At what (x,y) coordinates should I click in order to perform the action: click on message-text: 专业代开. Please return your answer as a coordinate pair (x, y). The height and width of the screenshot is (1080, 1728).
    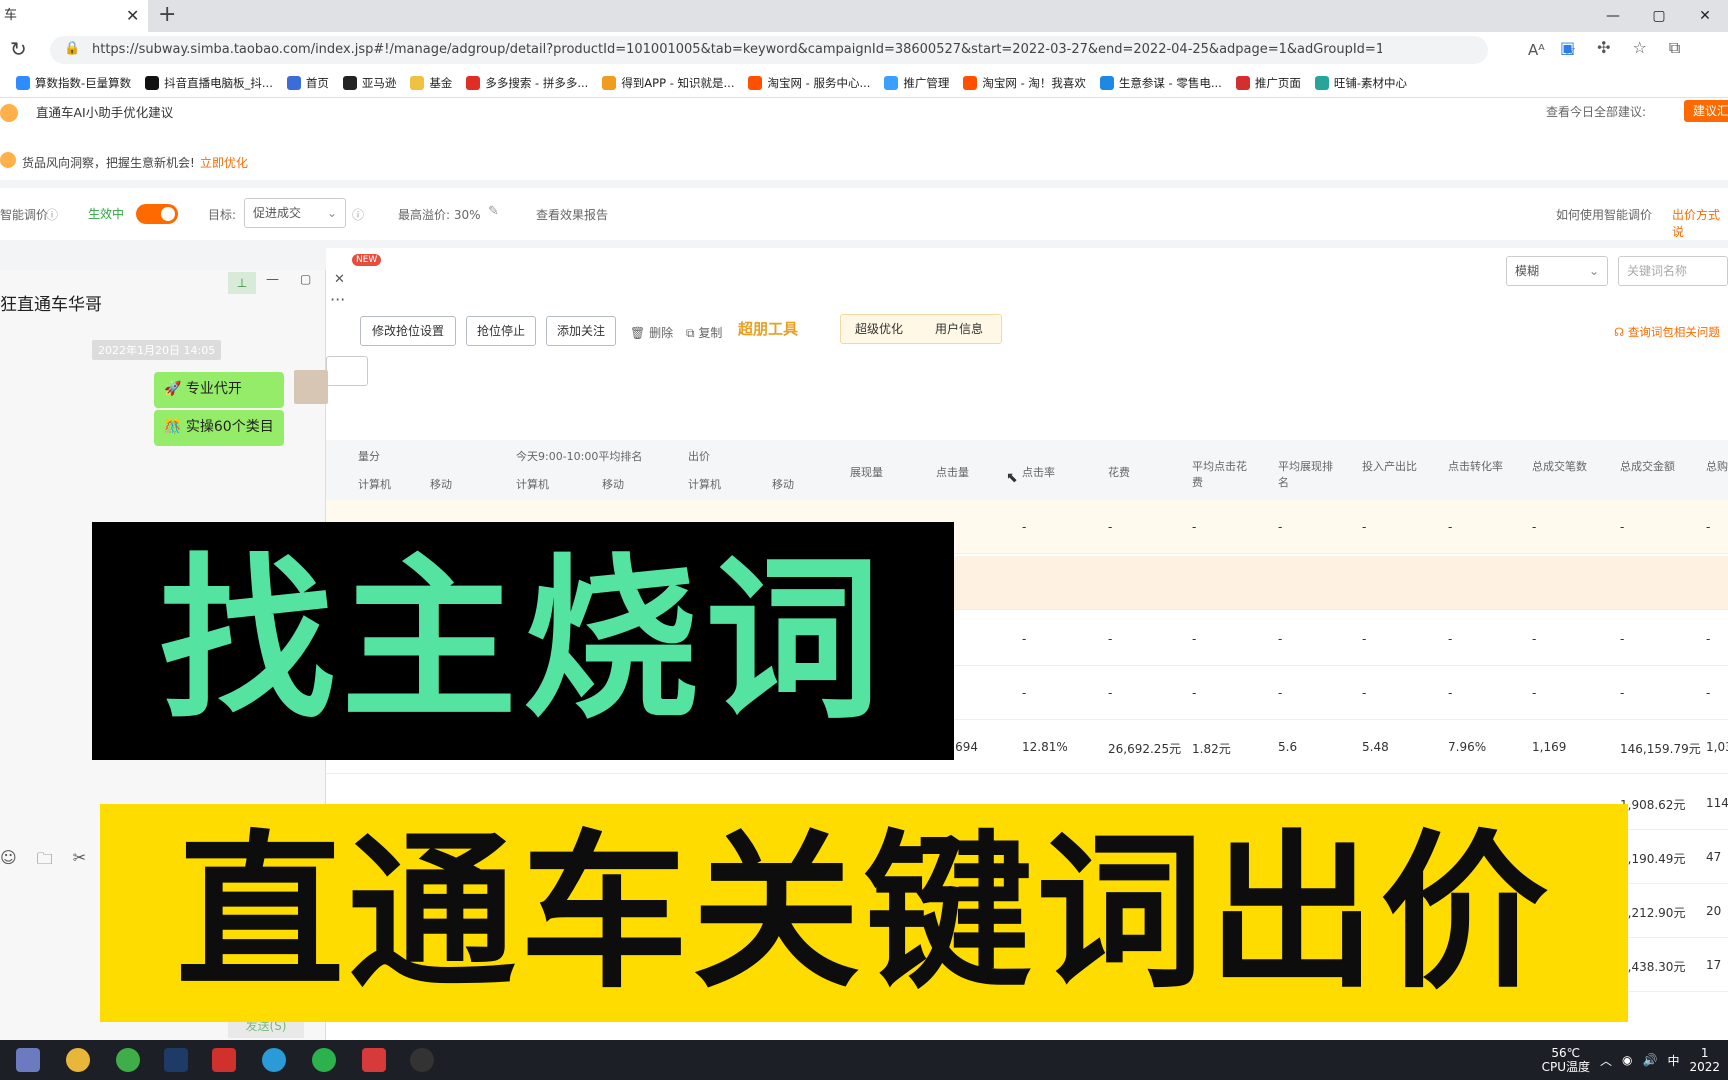
    Looking at the image, I should click on (213, 389).